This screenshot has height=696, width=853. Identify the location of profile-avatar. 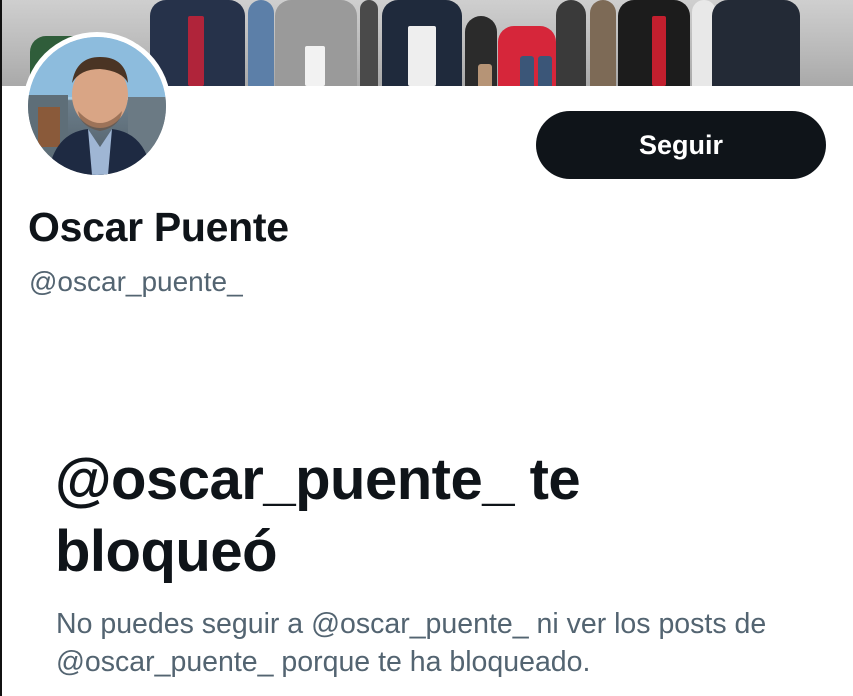
(97, 106).